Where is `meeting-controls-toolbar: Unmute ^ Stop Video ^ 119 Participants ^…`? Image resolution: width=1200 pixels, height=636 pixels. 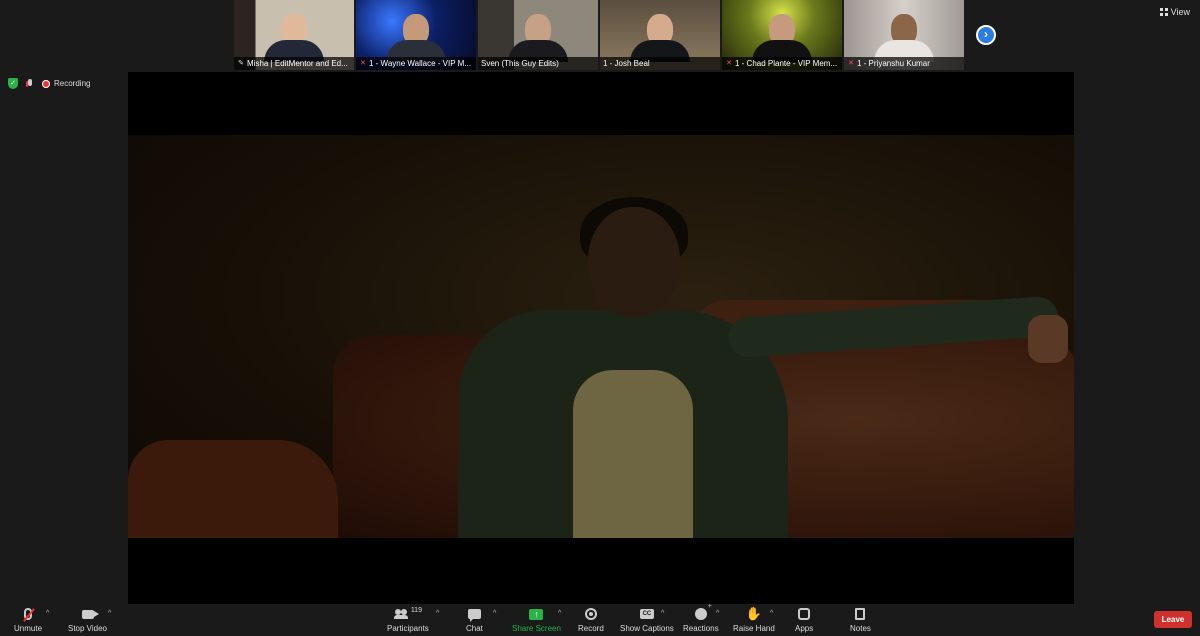
meeting-controls-toolbar: Unmute ^ Stop Video ^ 119 Participants ^… is located at coordinates (600, 619).